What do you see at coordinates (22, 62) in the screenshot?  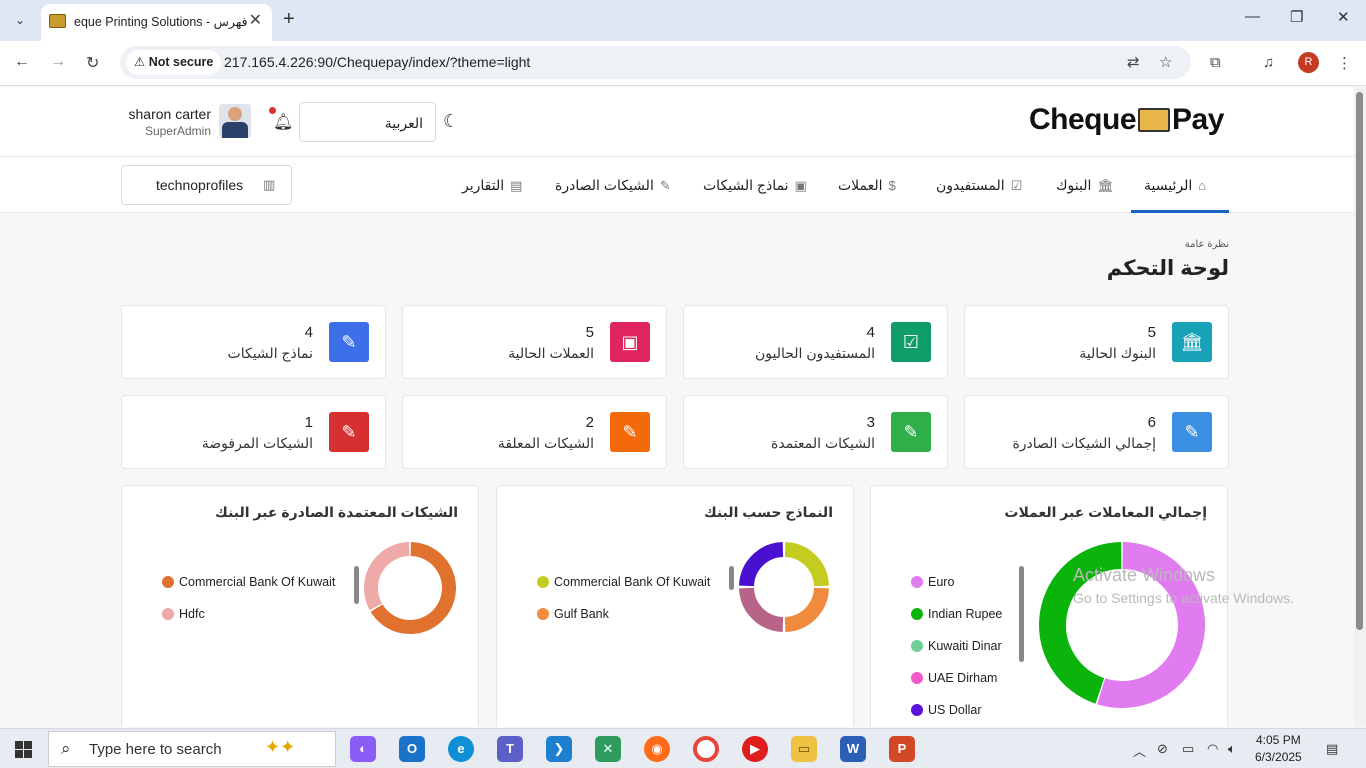 I see `back-arrow-icon: ←` at bounding box center [22, 62].